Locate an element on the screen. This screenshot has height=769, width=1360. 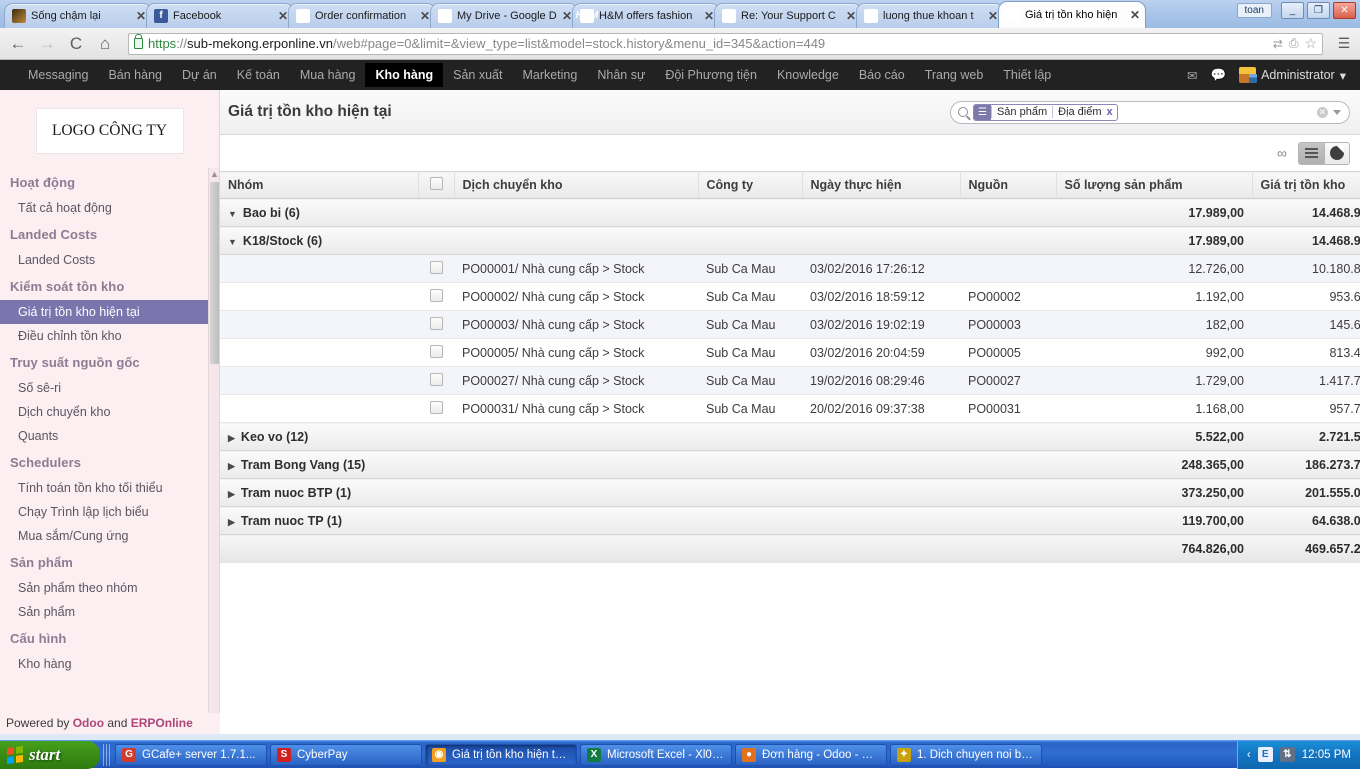
browser-tab: M Order confirmation ✕ is located at coordinates (362, 15).